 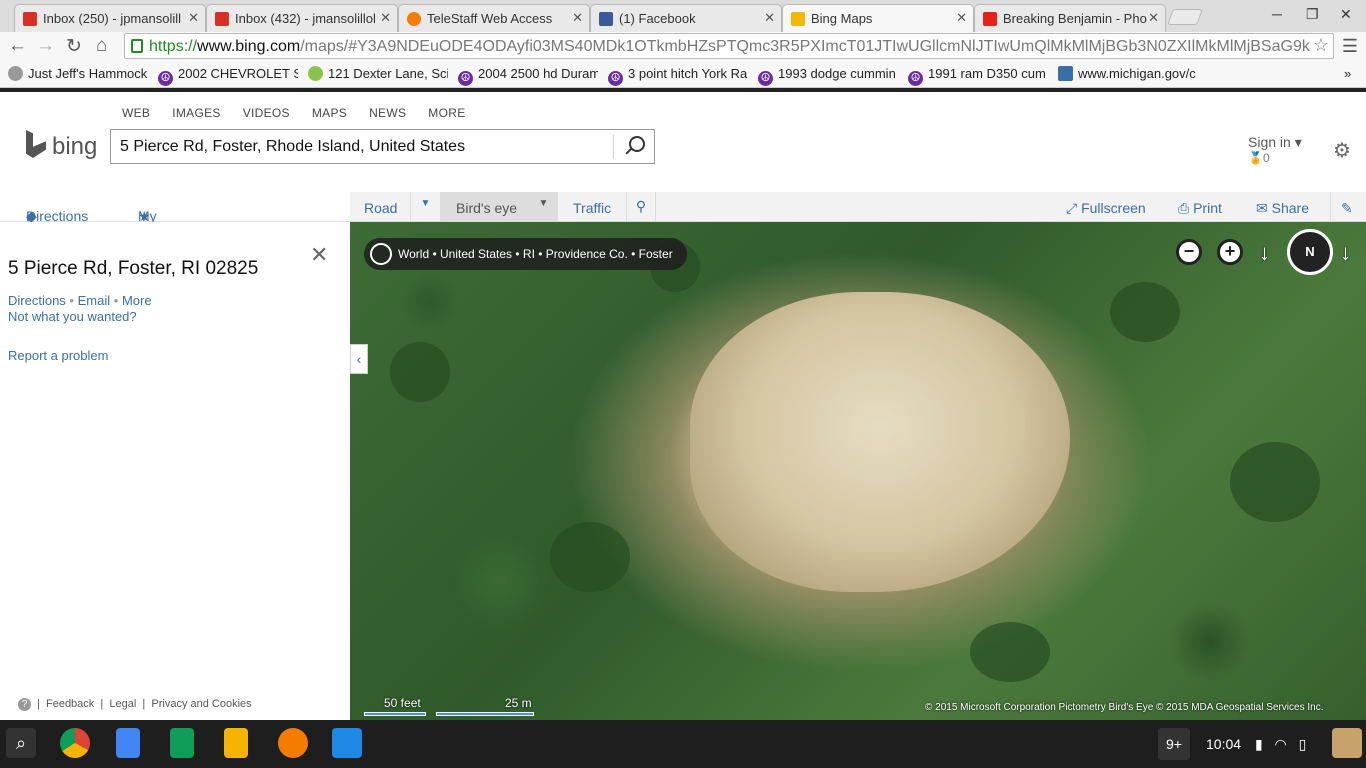 I want to click on bookmark-item: ☮ 2002 CHEVROLET SI, so click(x=228, y=76).